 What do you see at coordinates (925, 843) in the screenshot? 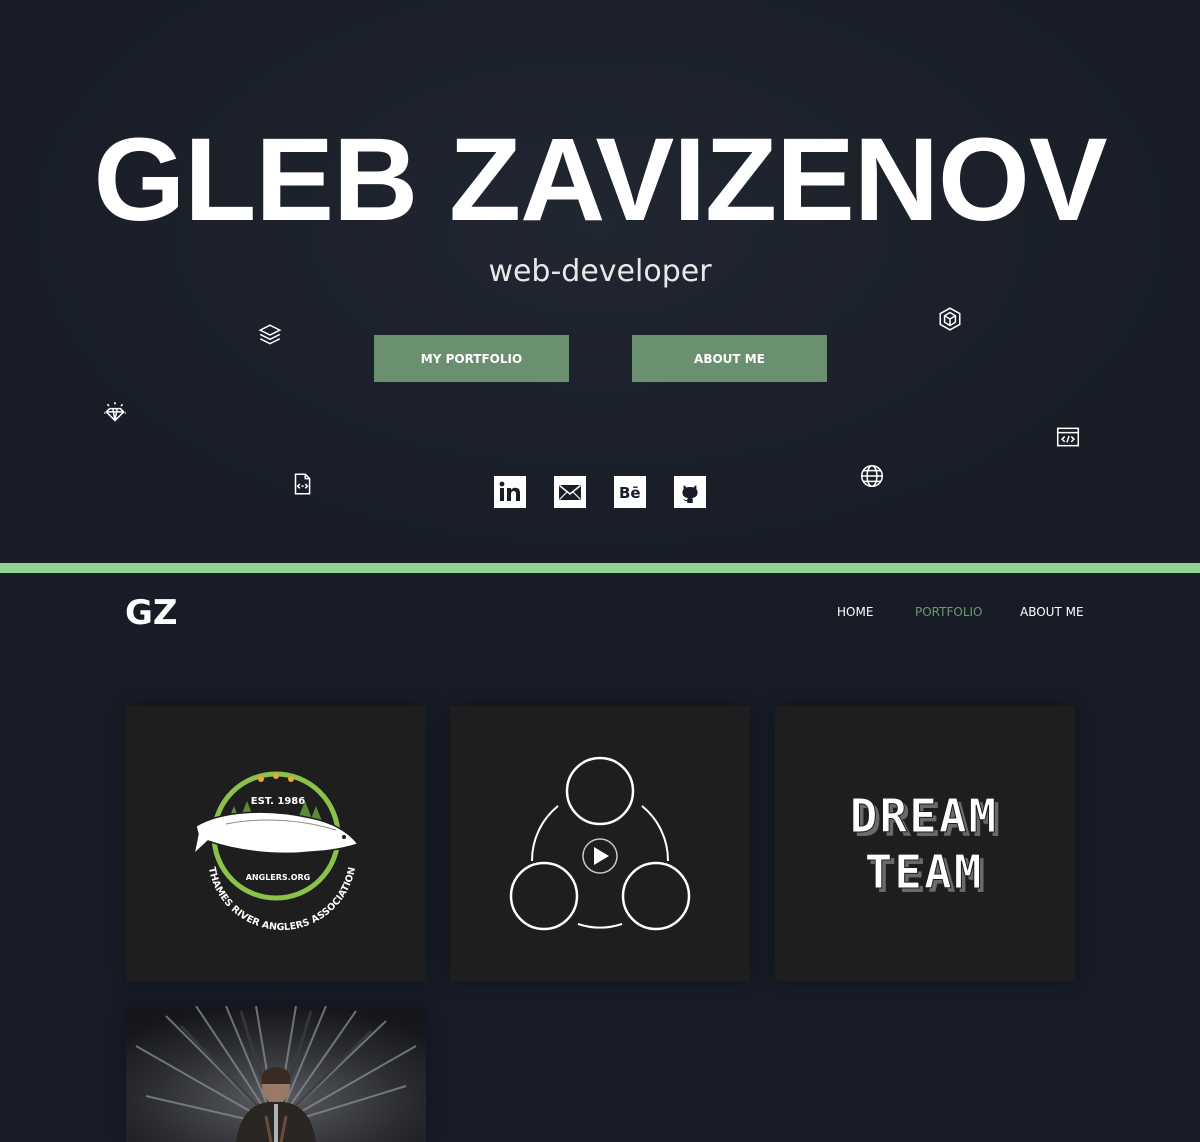
I see `portfolio-card-dream-team: DREAM DREAM TEAM TEAM` at bounding box center [925, 843].